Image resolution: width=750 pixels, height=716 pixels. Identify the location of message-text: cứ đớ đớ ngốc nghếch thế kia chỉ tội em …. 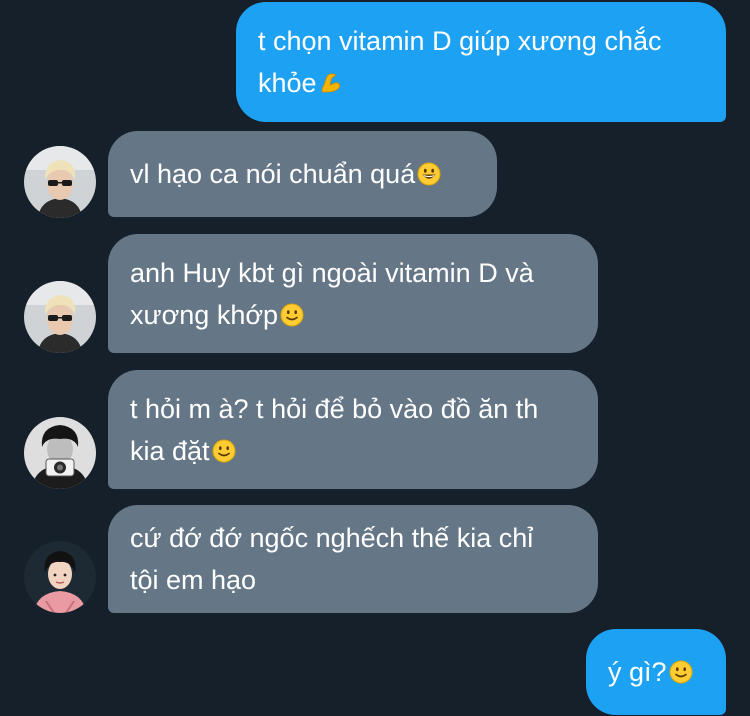
(332, 559).